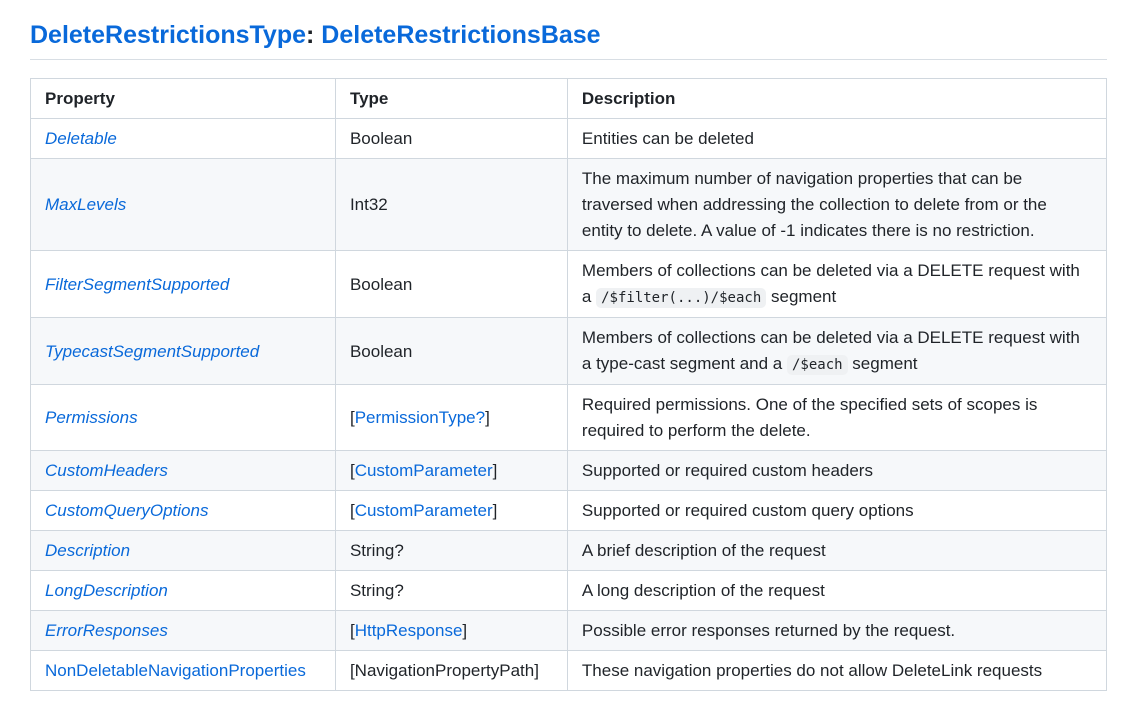  What do you see at coordinates (420, 417) in the screenshot?
I see `type-link: PermissionType?` at bounding box center [420, 417].